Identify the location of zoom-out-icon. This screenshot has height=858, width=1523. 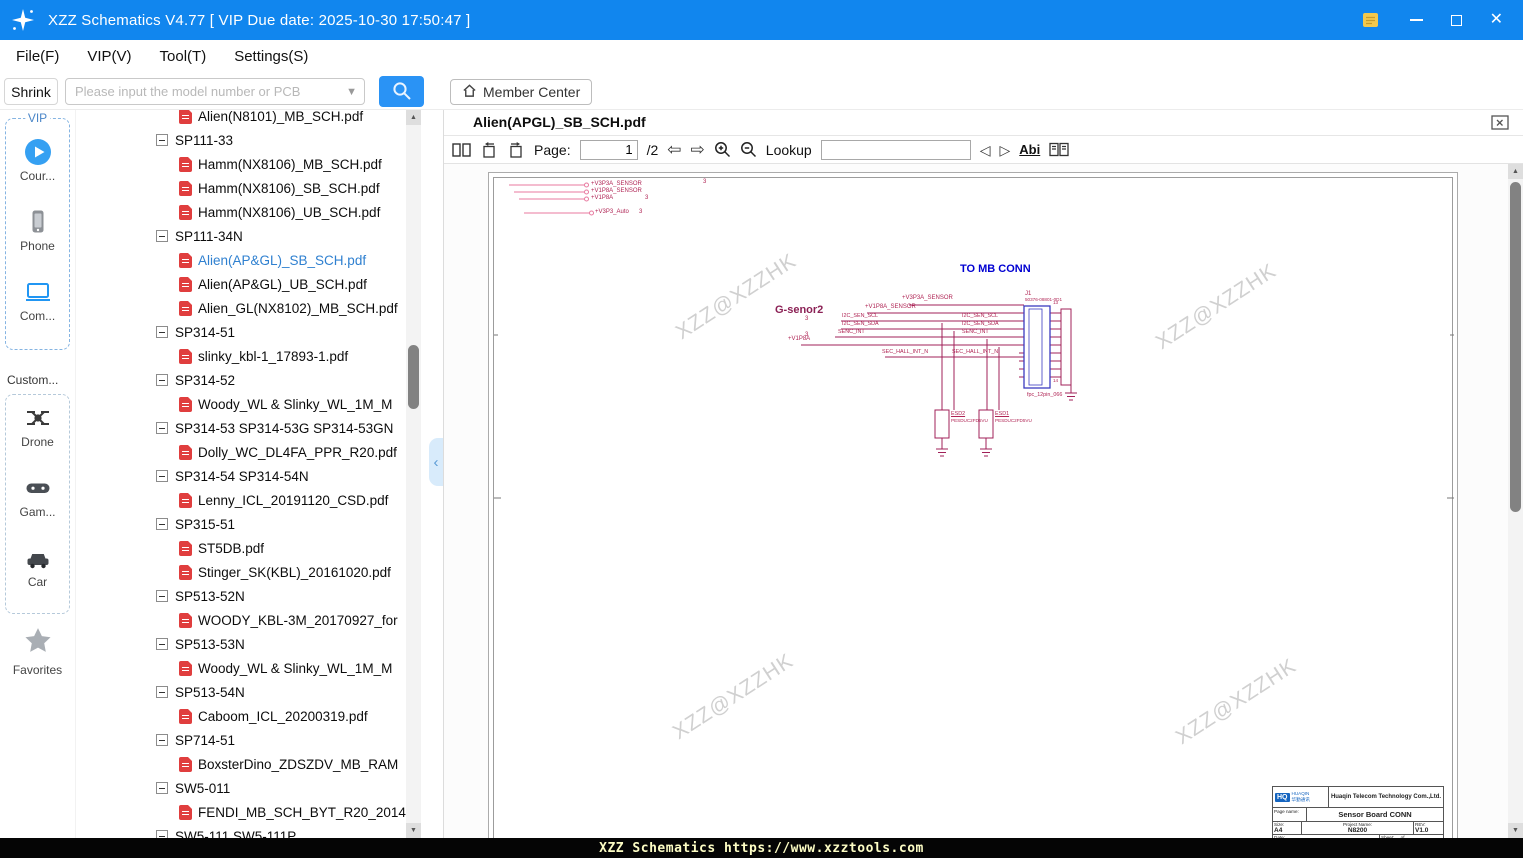
(748, 149).